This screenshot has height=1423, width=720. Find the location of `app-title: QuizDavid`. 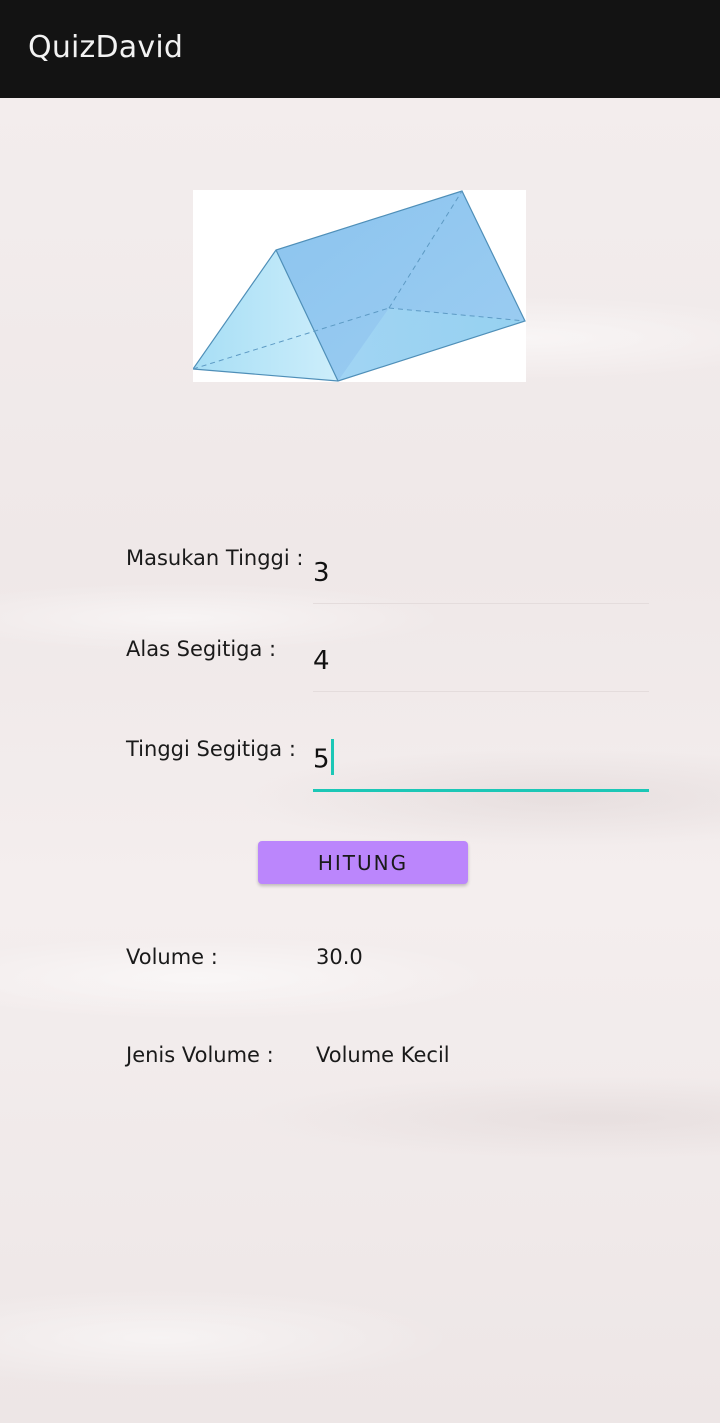

app-title: QuizDavid is located at coordinates (106, 47).